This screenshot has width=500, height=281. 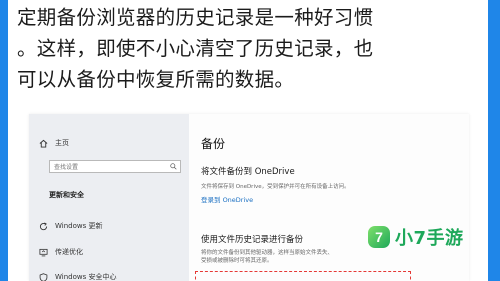 What do you see at coordinates (252, 240) in the screenshot?
I see `file-history-heading: 使用文件历史记录进行备份` at bounding box center [252, 240].